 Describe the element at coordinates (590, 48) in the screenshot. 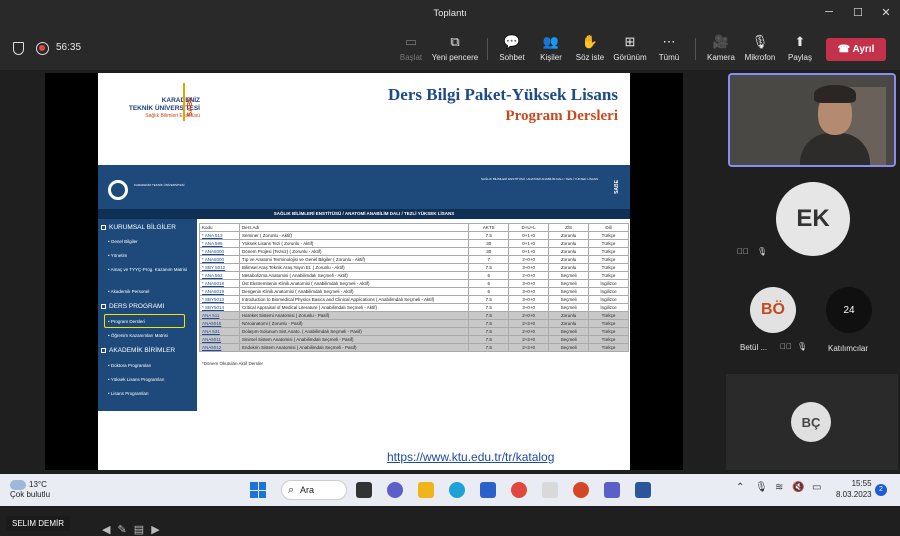

I see `raise-hand-button: ✋ Söz iste` at that location.